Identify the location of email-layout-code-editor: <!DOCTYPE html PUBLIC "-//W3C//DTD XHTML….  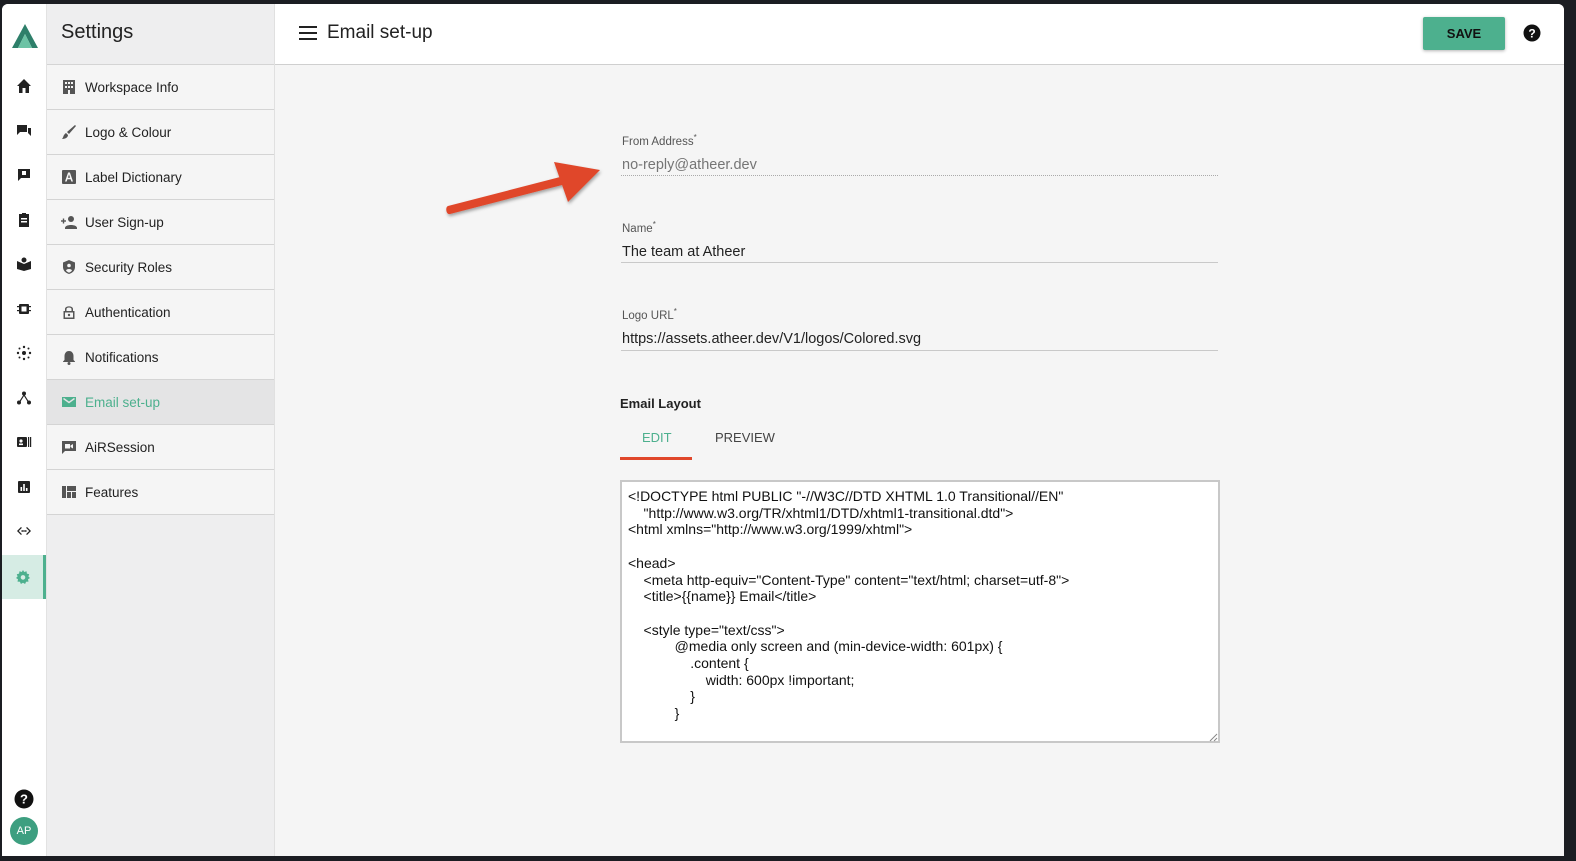
(920, 611).